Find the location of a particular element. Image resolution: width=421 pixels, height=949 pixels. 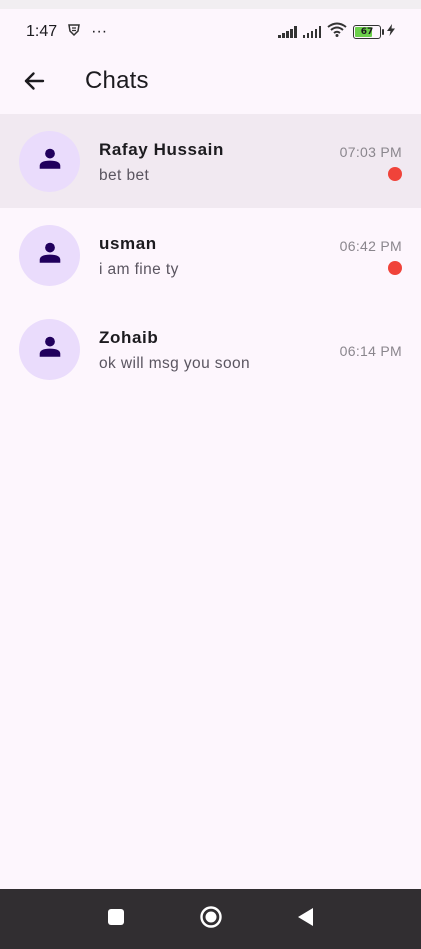

home-circle-icon is located at coordinates (211, 919).